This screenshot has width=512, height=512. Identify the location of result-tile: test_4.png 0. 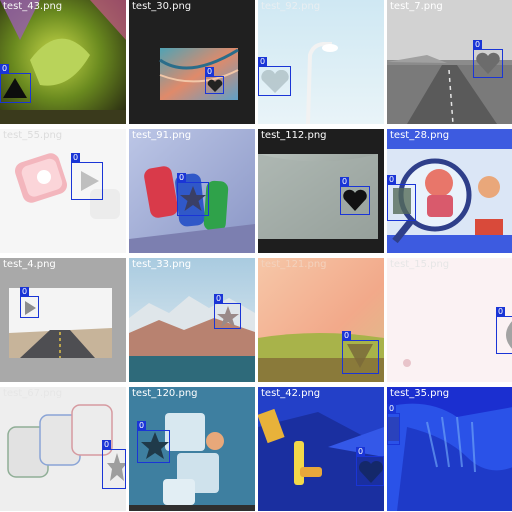
(63, 320).